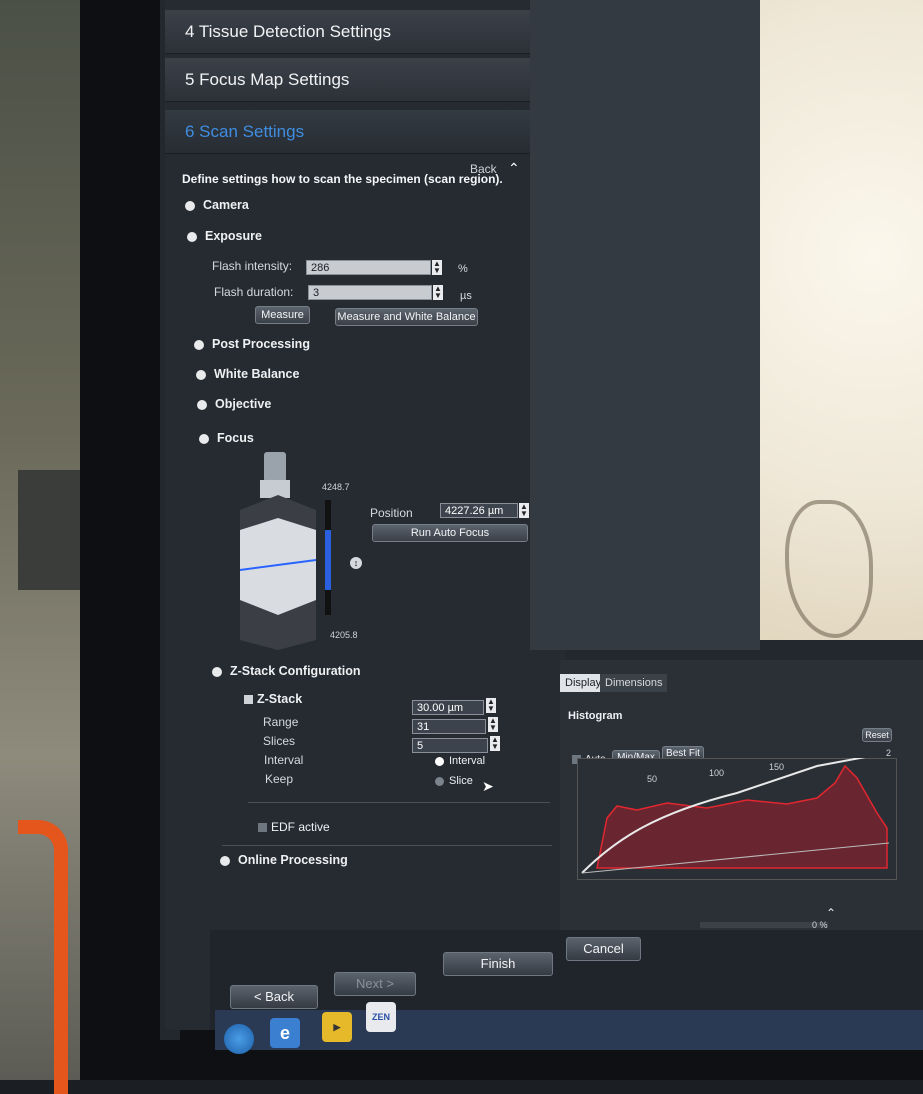 This screenshot has width=923, height=1094. Describe the element at coordinates (282, 315) in the screenshot. I see `measure-button: Measure` at that location.